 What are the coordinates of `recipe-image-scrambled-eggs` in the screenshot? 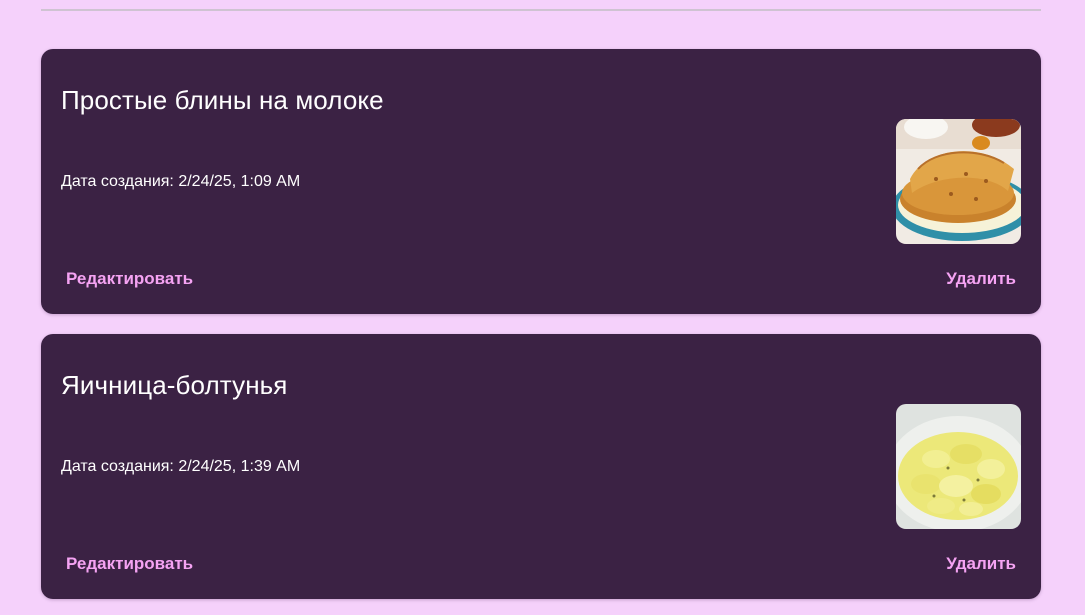 It's located at (958, 466).